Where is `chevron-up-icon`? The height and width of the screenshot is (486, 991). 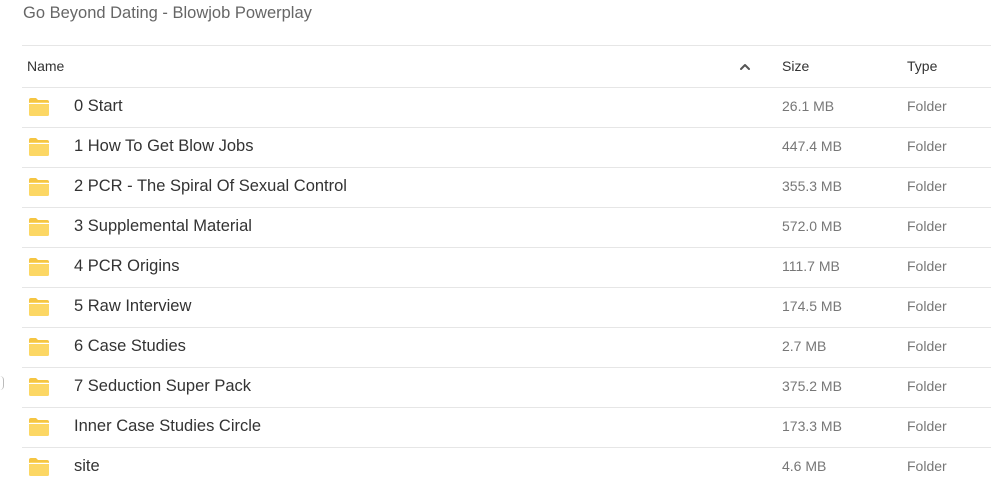 chevron-up-icon is located at coordinates (745, 67).